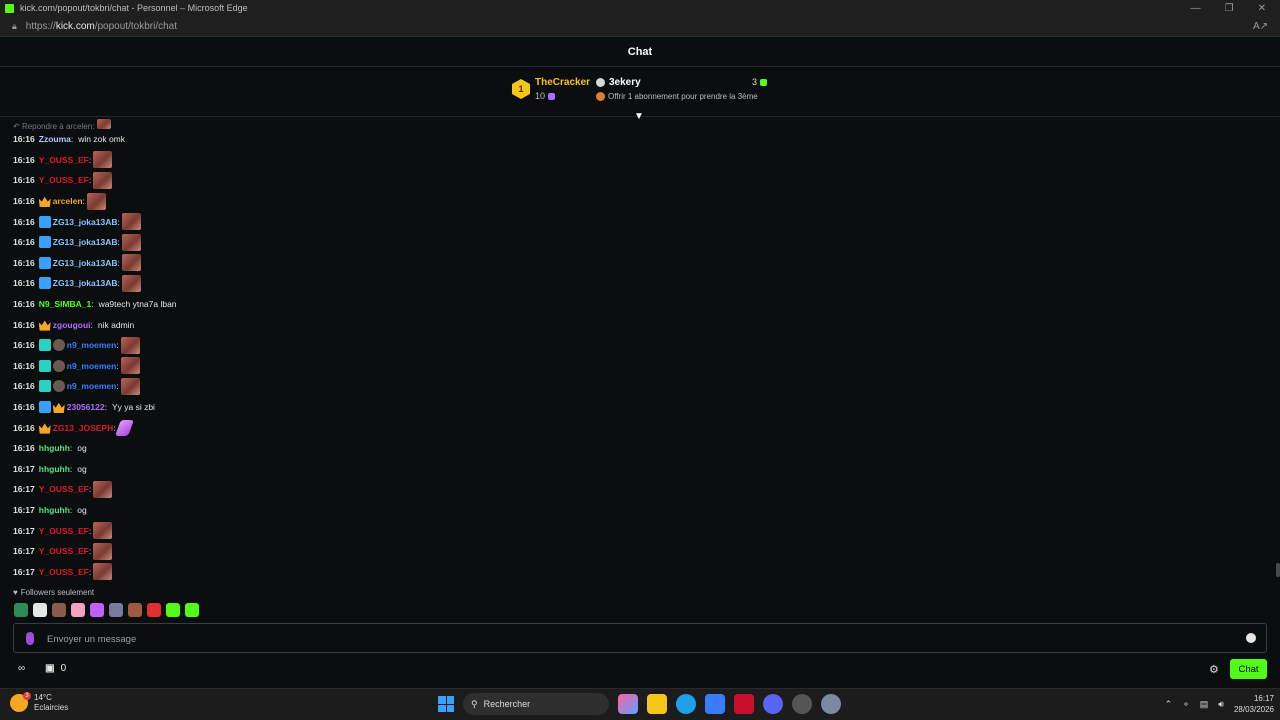 The image size is (1280, 720). Describe the element at coordinates (65, 304) in the screenshot. I see `message-username: N9_SIMBA_1` at that location.